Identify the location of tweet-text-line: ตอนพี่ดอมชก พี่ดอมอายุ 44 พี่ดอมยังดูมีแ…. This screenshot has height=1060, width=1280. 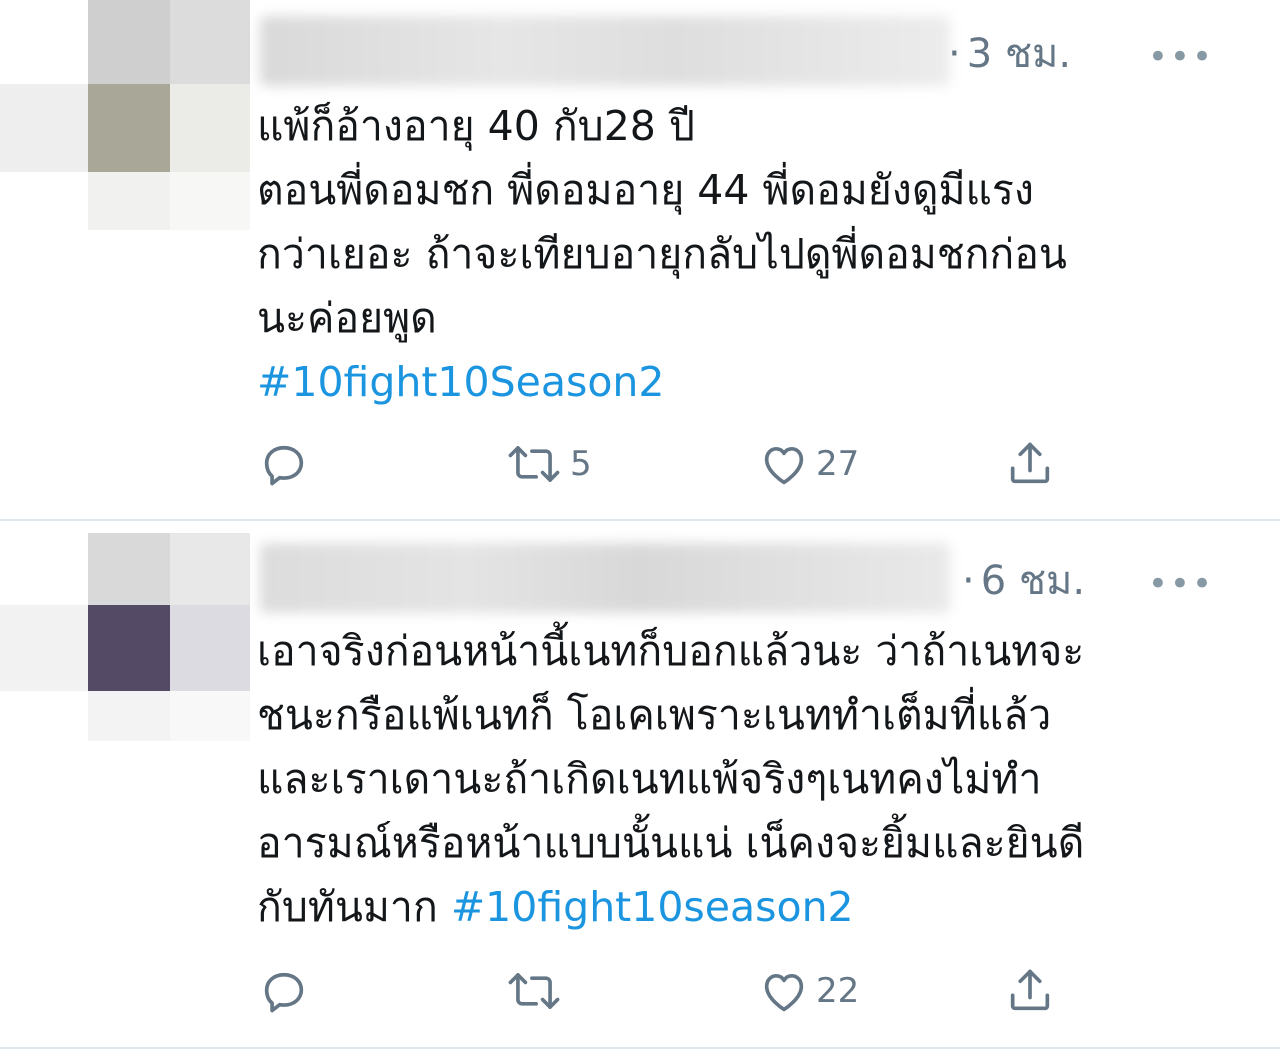
(645, 190).